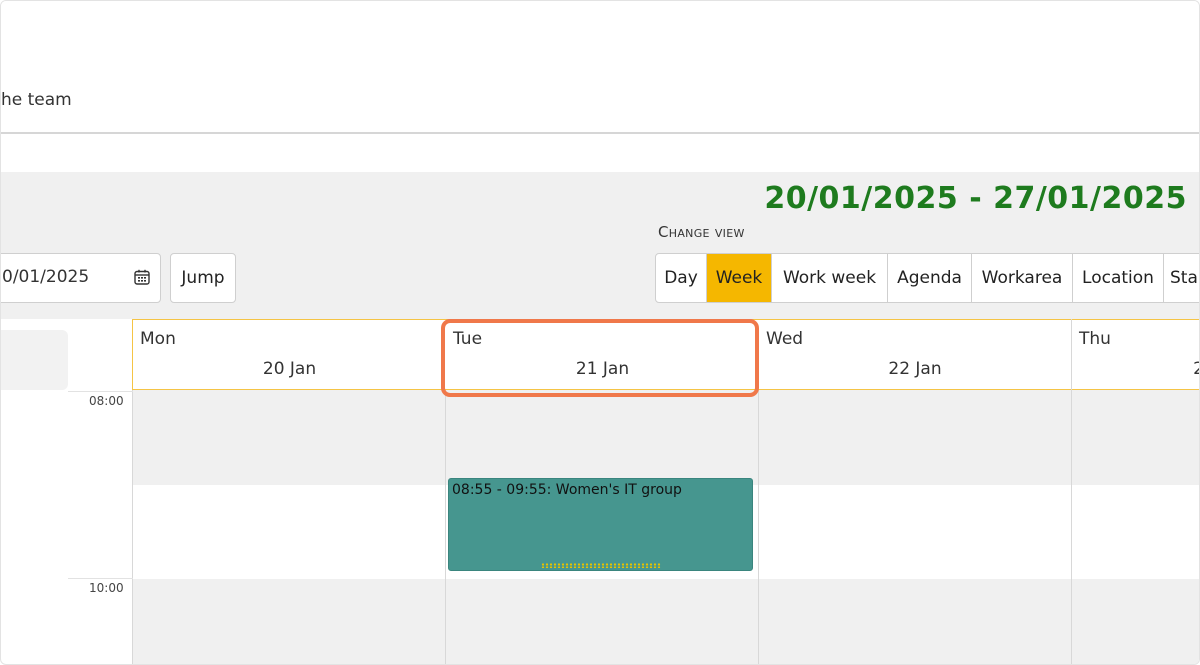 The height and width of the screenshot is (665, 1200). I want to click on day-name: Tue, so click(468, 339).